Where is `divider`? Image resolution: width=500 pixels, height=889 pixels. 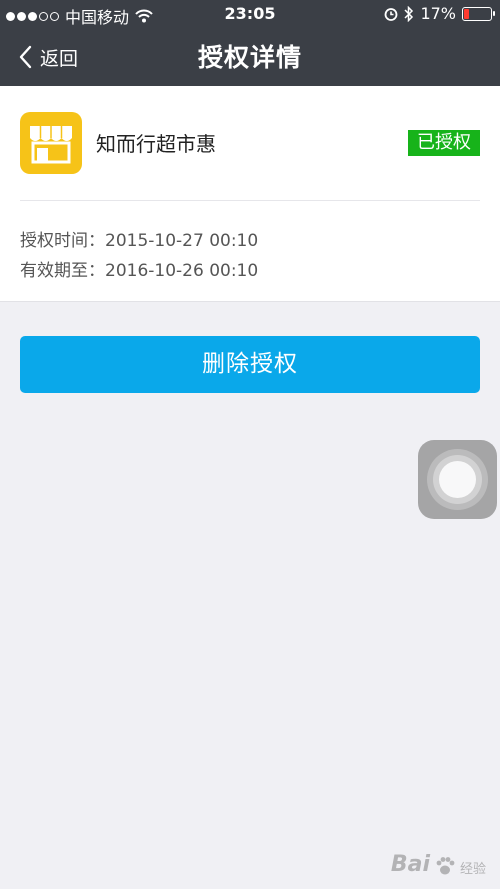
divider is located at coordinates (250, 200).